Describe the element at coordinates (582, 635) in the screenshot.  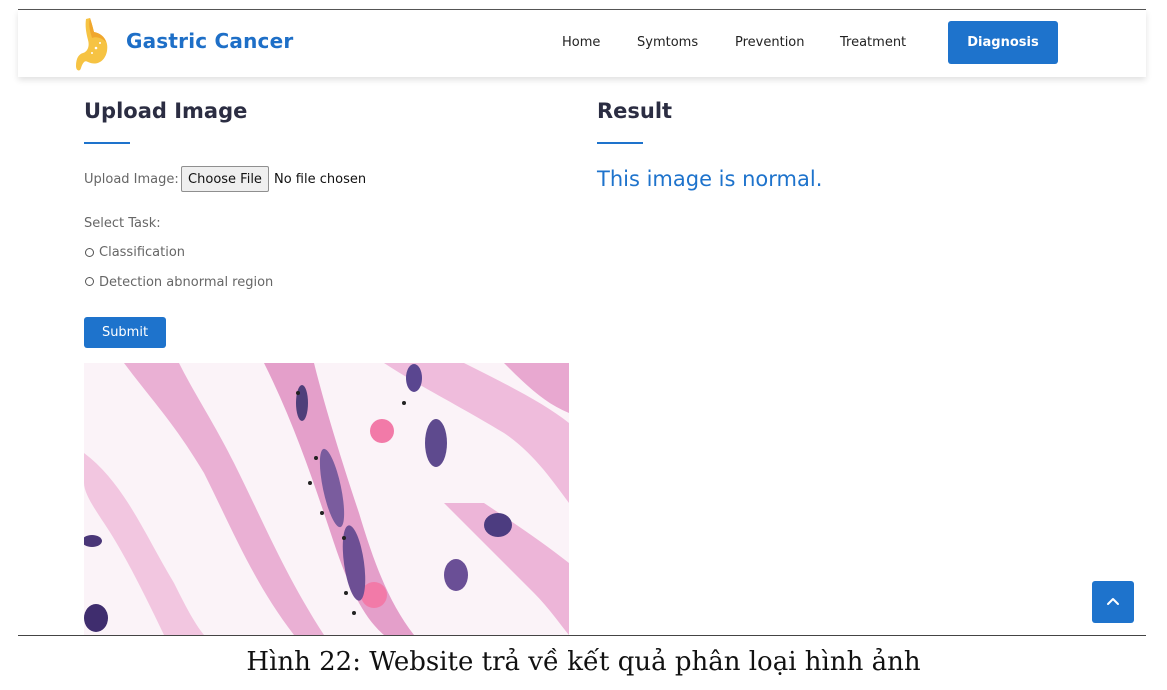
I see `bottom-divider` at that location.